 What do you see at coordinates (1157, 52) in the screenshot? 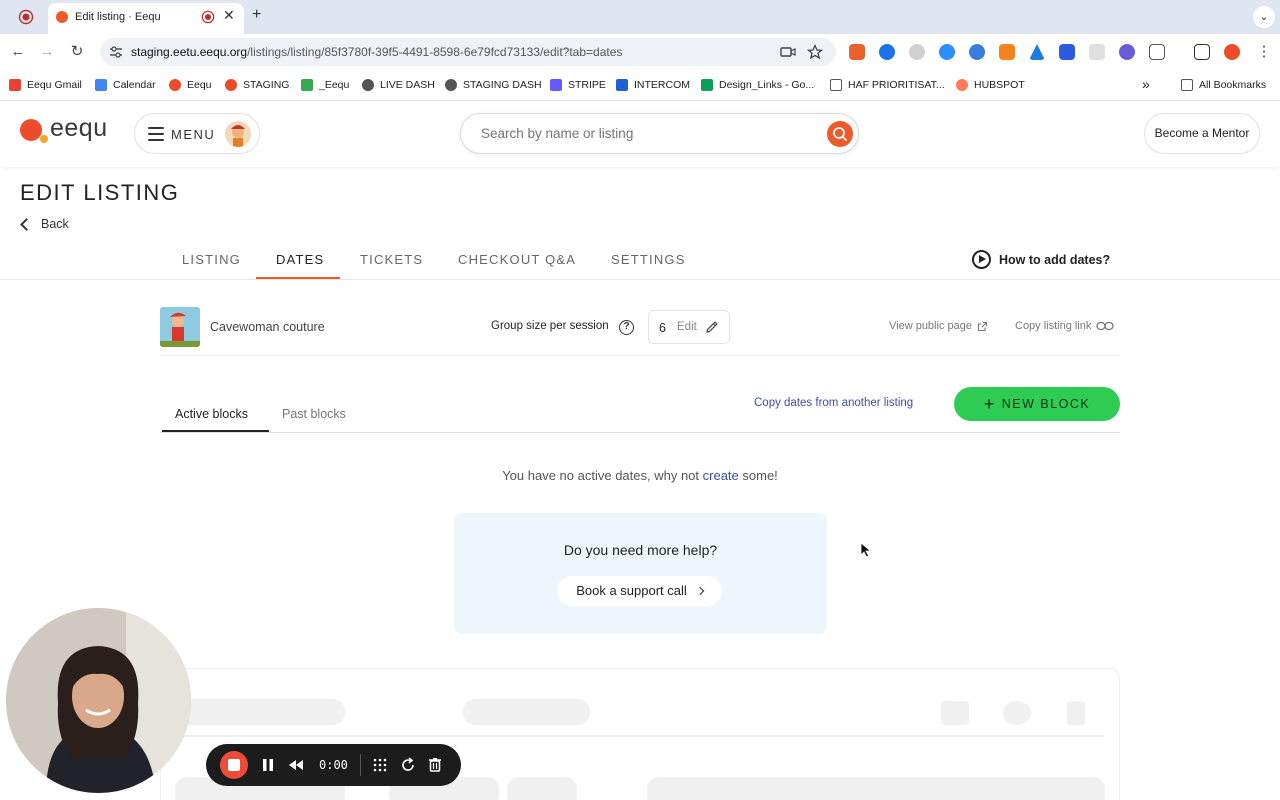
I see `extensions-puzzle-icon` at bounding box center [1157, 52].